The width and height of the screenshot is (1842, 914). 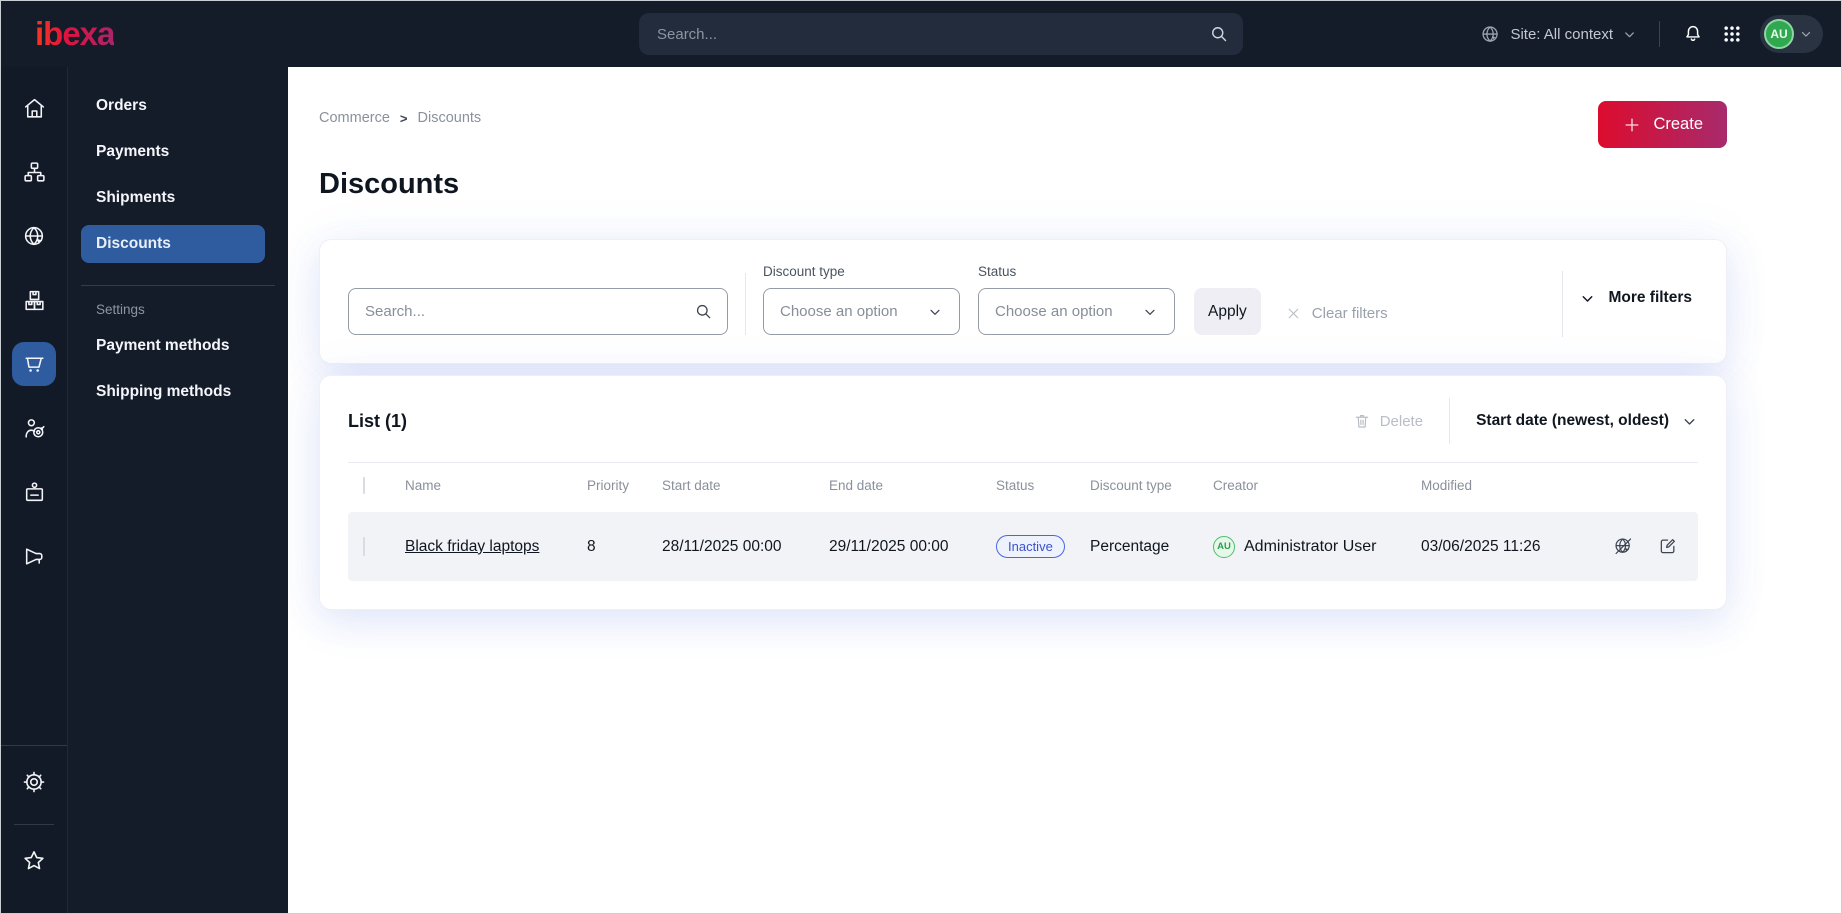 What do you see at coordinates (450, 118) in the screenshot?
I see `breadcrumb-discounts: Discounts` at bounding box center [450, 118].